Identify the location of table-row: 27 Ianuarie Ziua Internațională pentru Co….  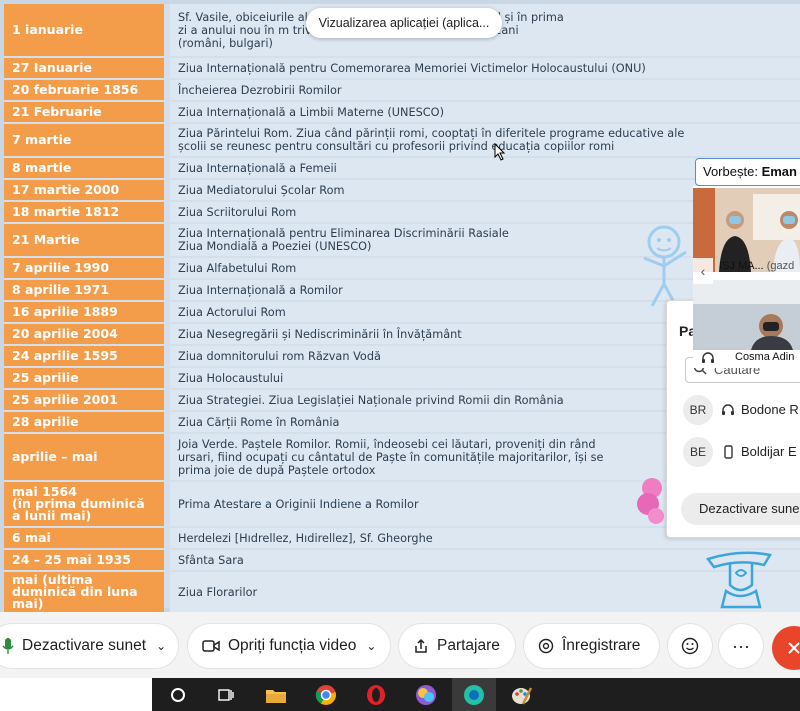
(402, 69).